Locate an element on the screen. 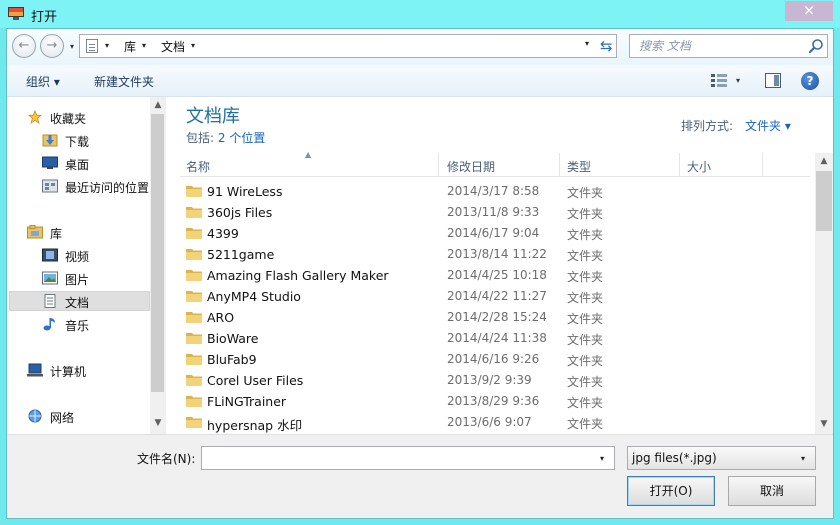 The width and height of the screenshot is (840, 525). cancel-button: 取消 is located at coordinates (772, 491).